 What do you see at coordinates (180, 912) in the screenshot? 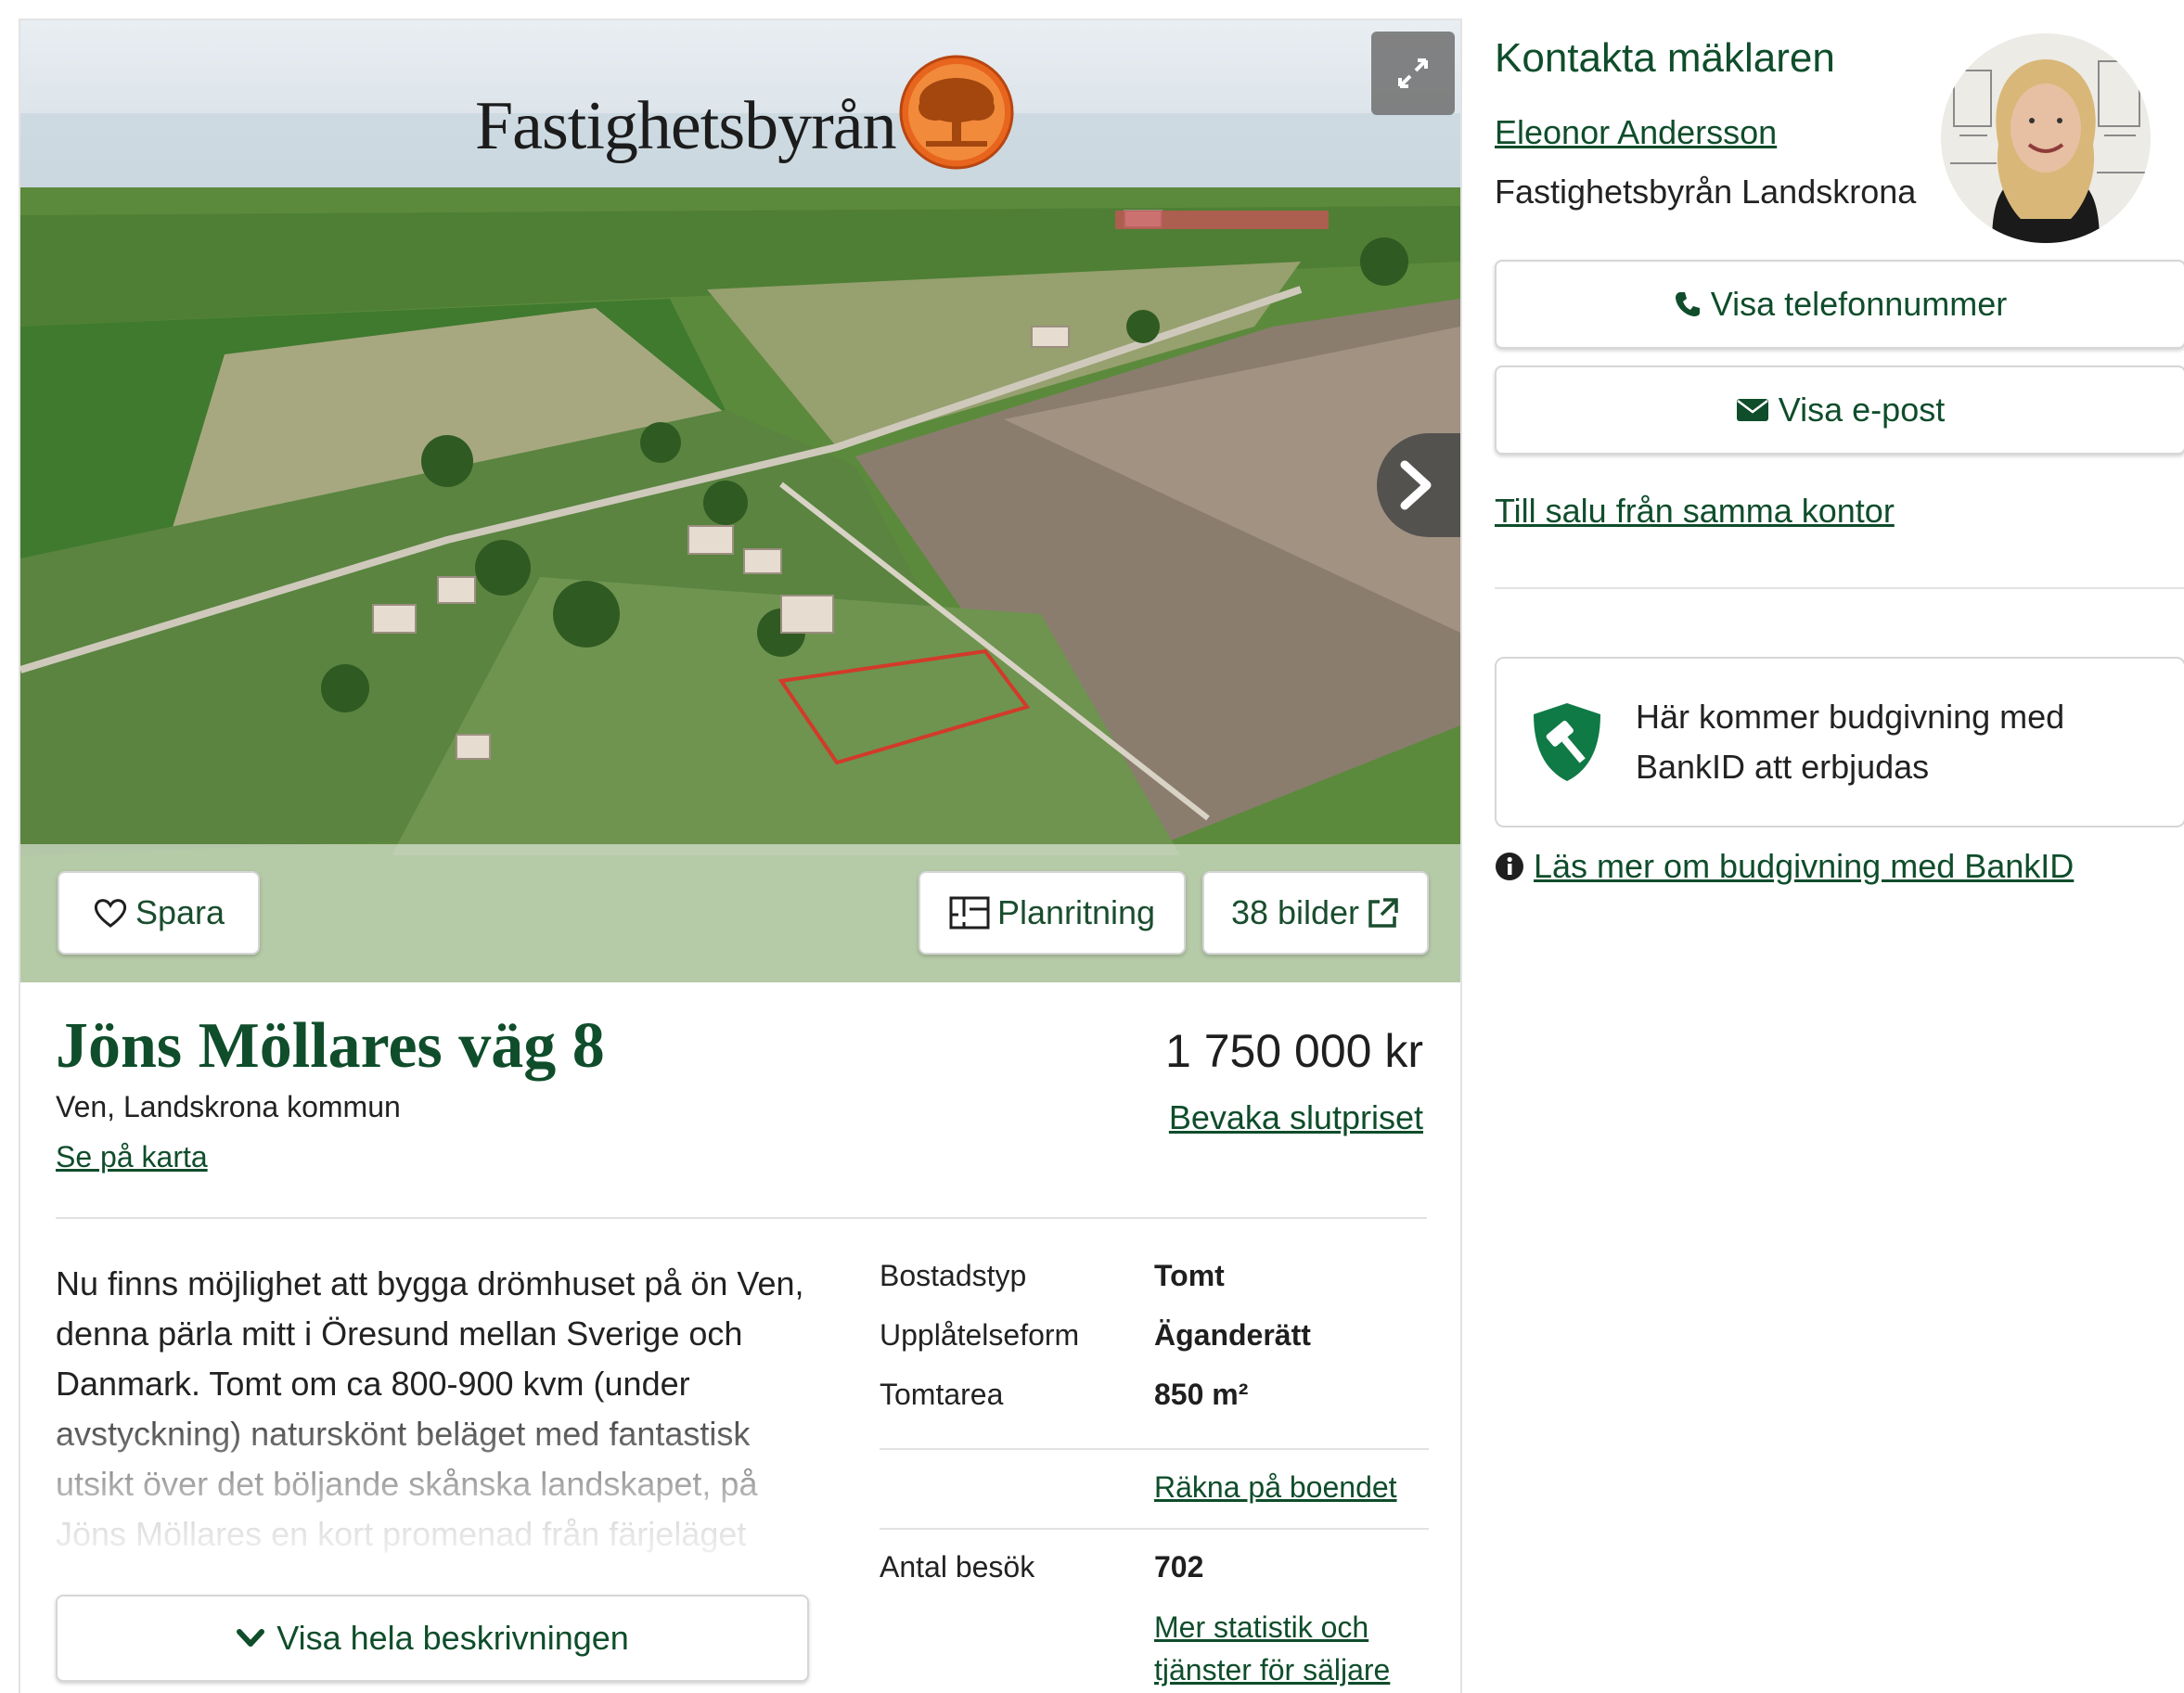
I see `save-label: Spara` at bounding box center [180, 912].